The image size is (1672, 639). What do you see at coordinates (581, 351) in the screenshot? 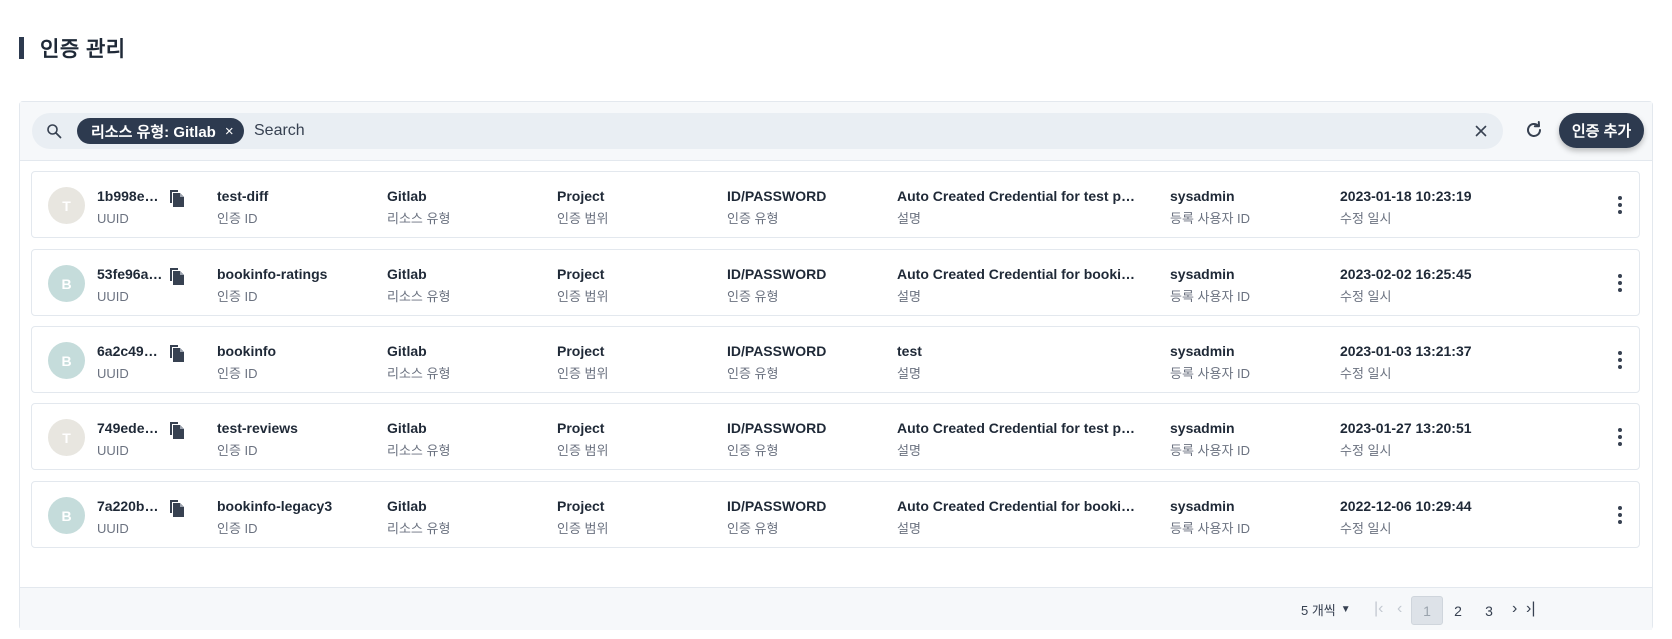
I see `scope-value: Project` at bounding box center [581, 351].